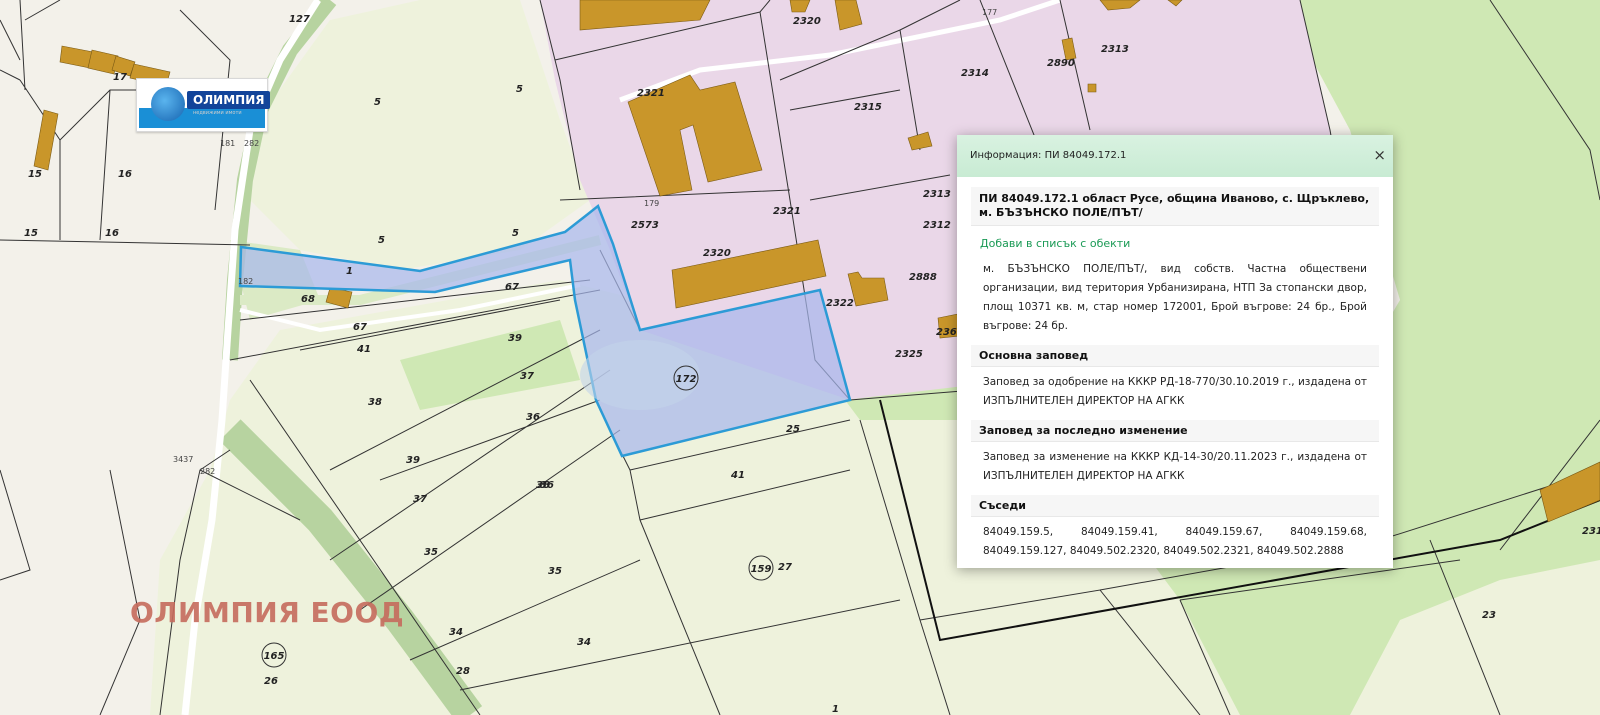 The width and height of the screenshot is (1600, 715). Describe the element at coordinates (1092, 88) in the screenshot. I see `building` at that location.